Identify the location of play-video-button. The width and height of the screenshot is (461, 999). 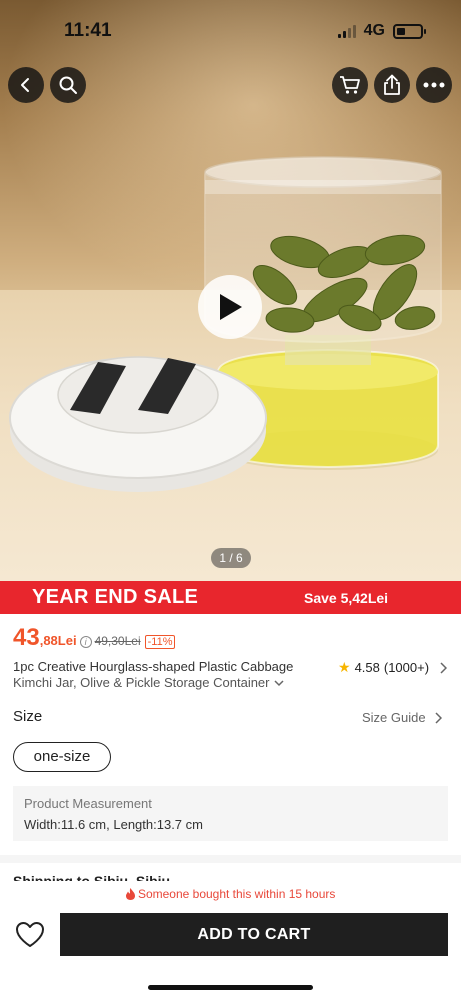
(230, 307).